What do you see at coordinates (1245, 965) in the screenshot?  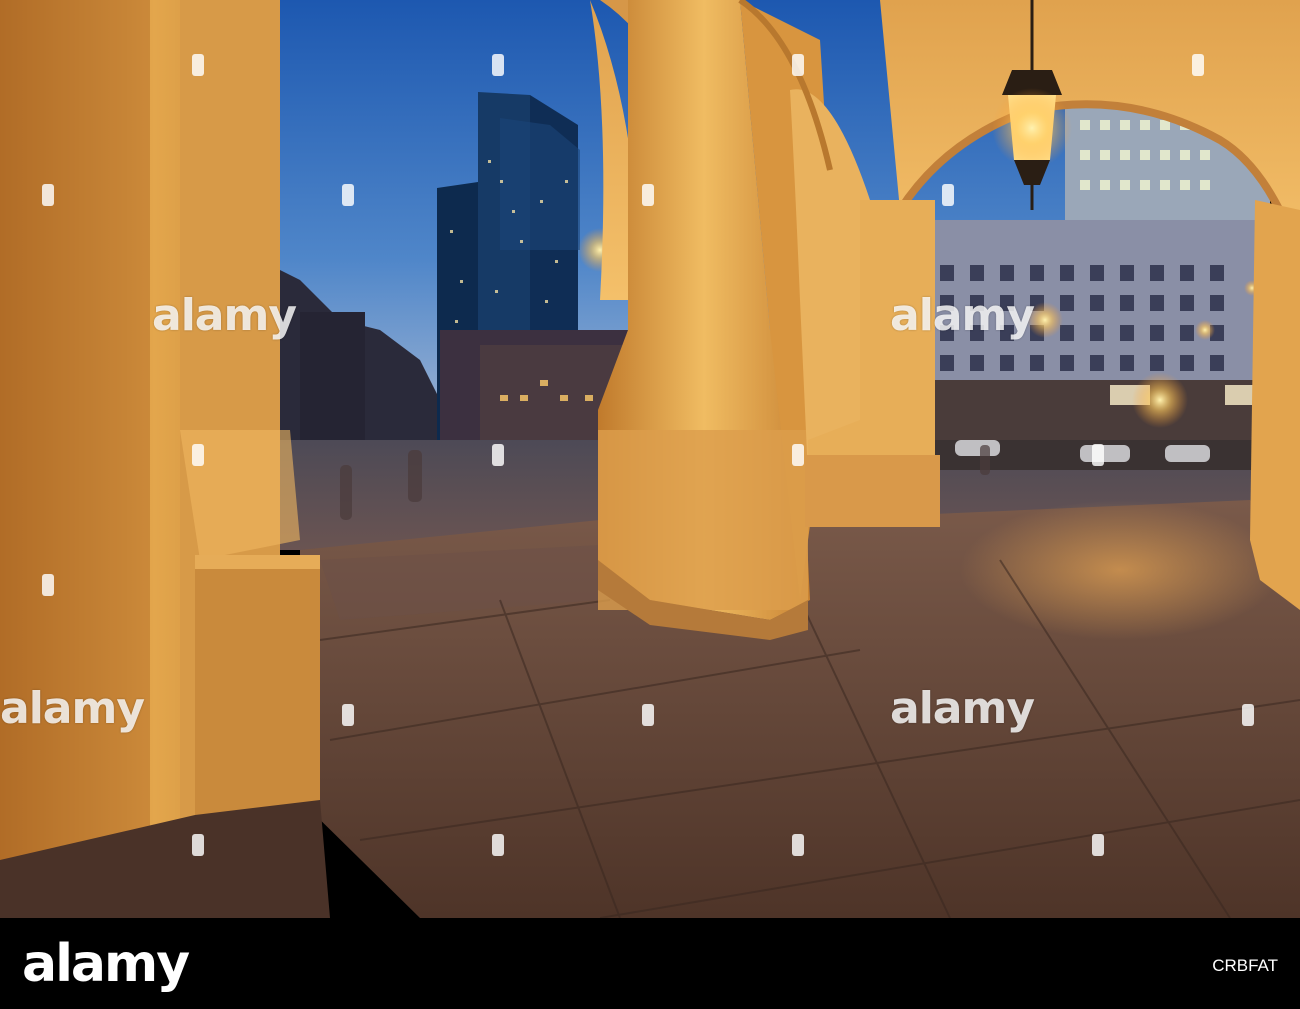 I see `image-id: CRBFAT` at bounding box center [1245, 965].